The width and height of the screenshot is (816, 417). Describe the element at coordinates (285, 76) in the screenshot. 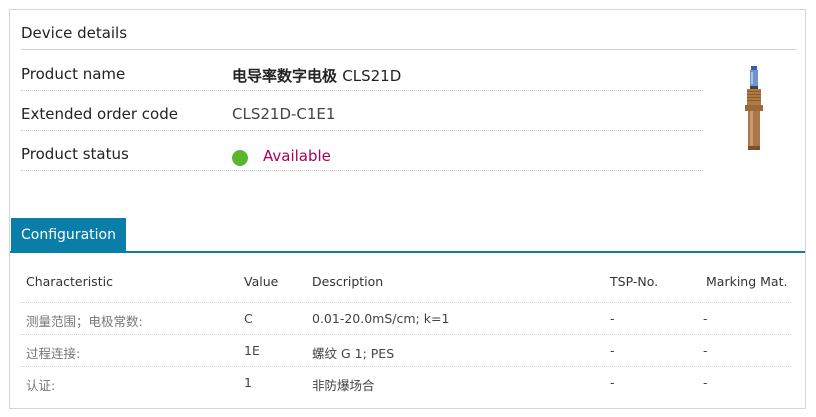

I see `product-name-cjk: 电导率数字电极` at that location.